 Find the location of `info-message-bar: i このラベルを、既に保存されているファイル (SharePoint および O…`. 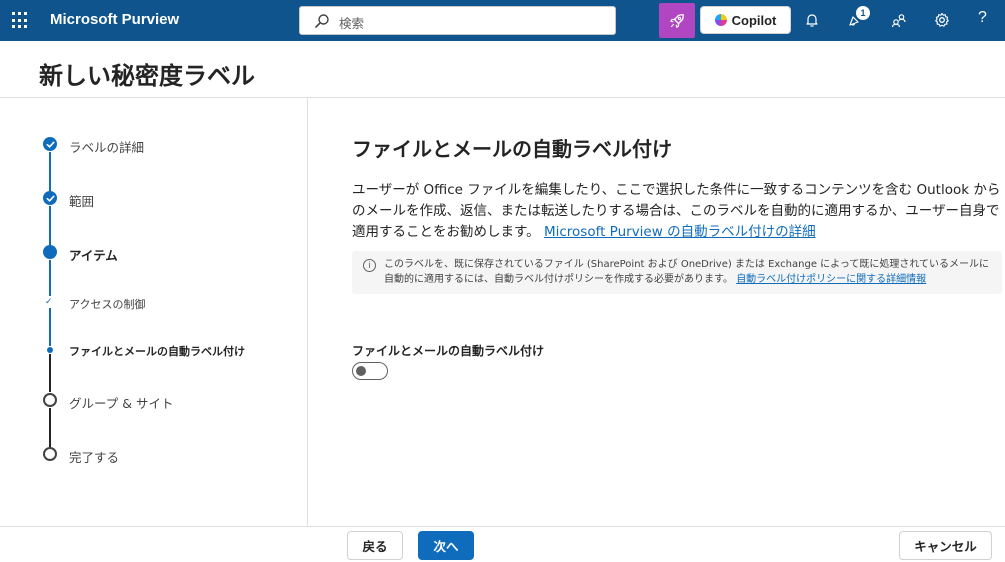

info-message-bar: i このラベルを、既に保存されているファイル (SharePoint および O… is located at coordinates (677, 272).